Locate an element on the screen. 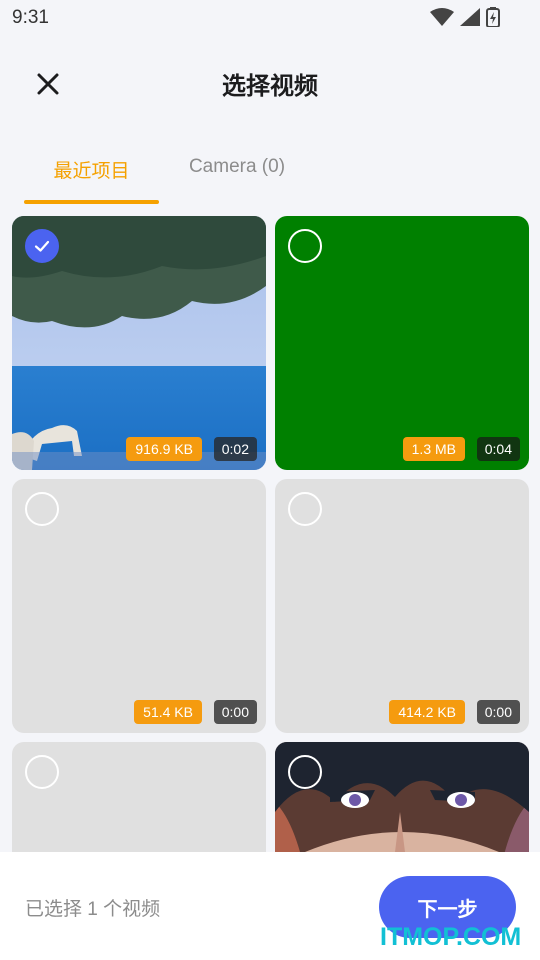 The height and width of the screenshot is (960, 540). page-title: 选择视频 is located at coordinates (270, 86).